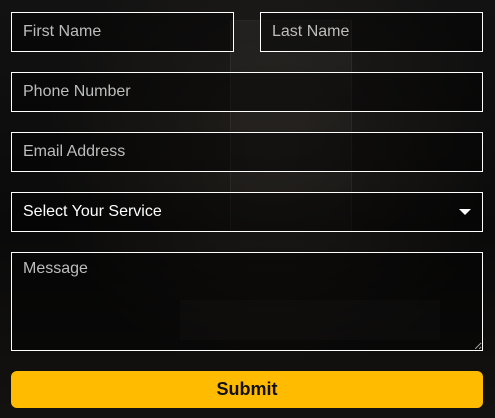  What do you see at coordinates (92, 211) in the screenshot?
I see `service-select-value: Select Your Service` at bounding box center [92, 211].